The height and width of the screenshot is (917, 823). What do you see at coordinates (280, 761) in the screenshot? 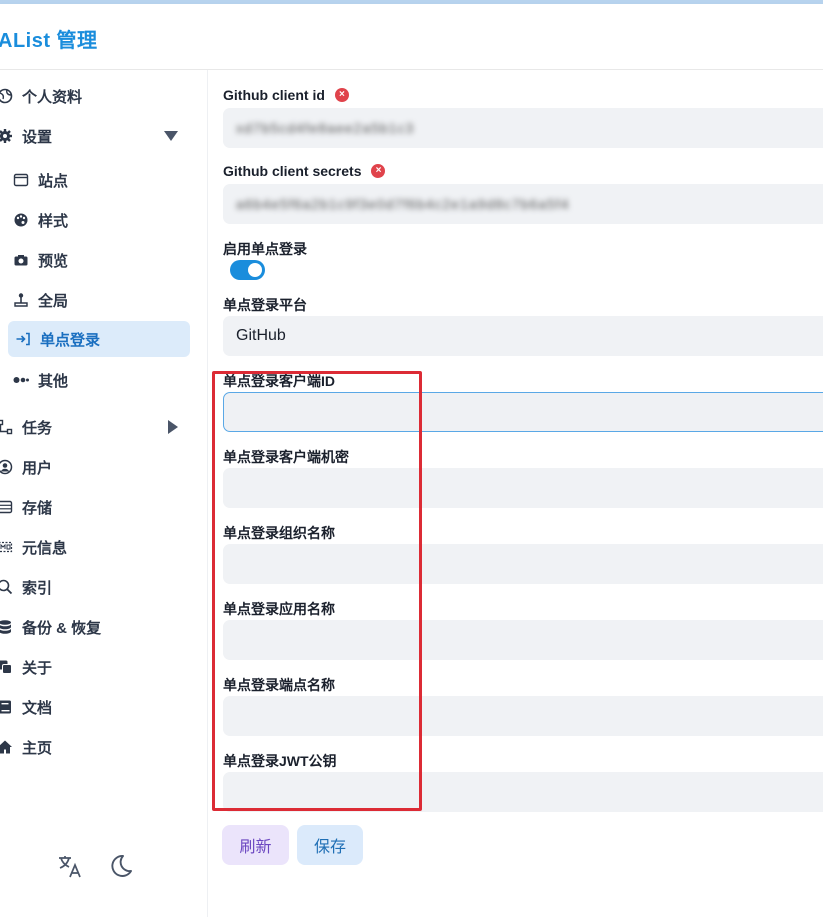
I see `sso-jwt-public-key-label: 单点登录JWT公钥` at bounding box center [280, 761].